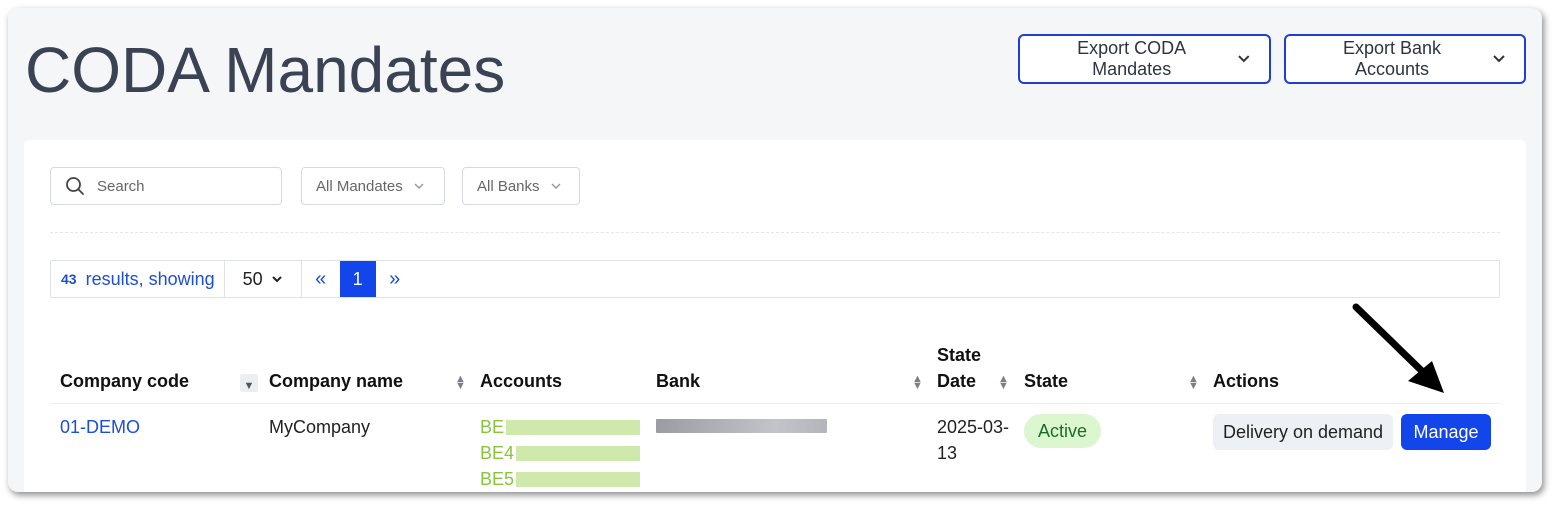  Describe the element at coordinates (957, 381) in the screenshot. I see `state-date-line2: Date` at that location.